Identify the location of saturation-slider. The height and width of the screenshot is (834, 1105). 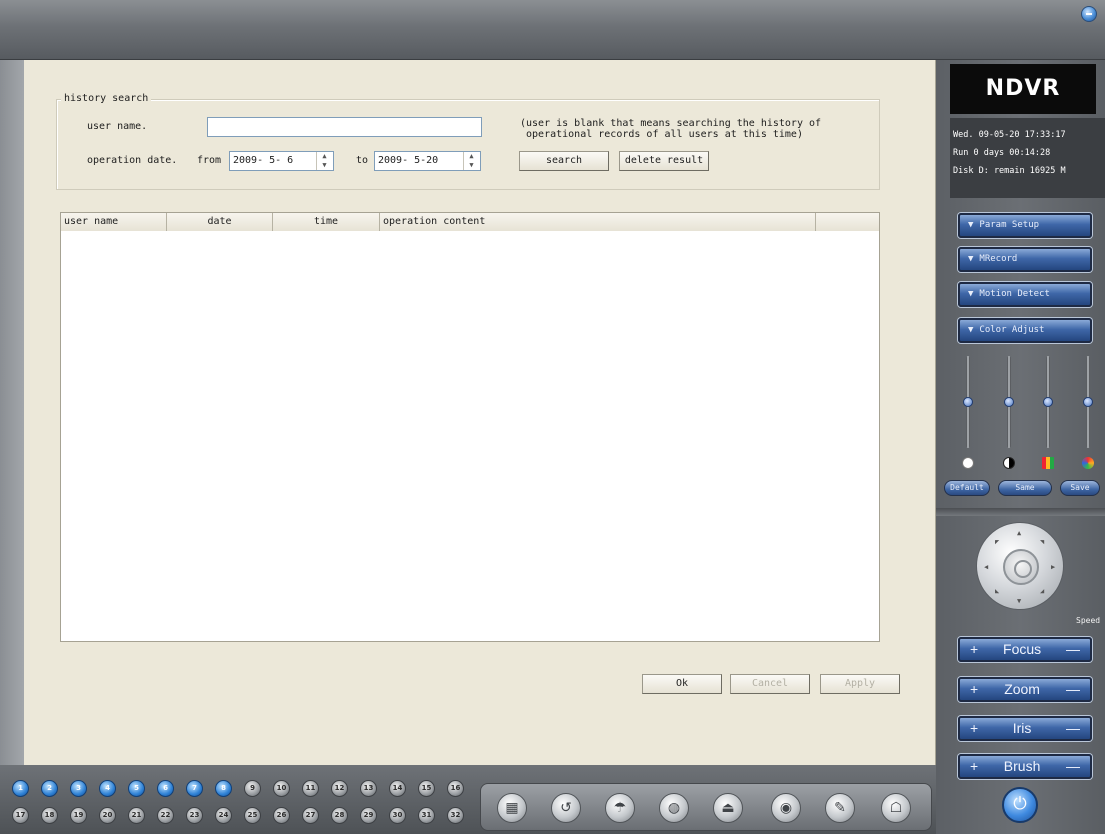
(1048, 402).